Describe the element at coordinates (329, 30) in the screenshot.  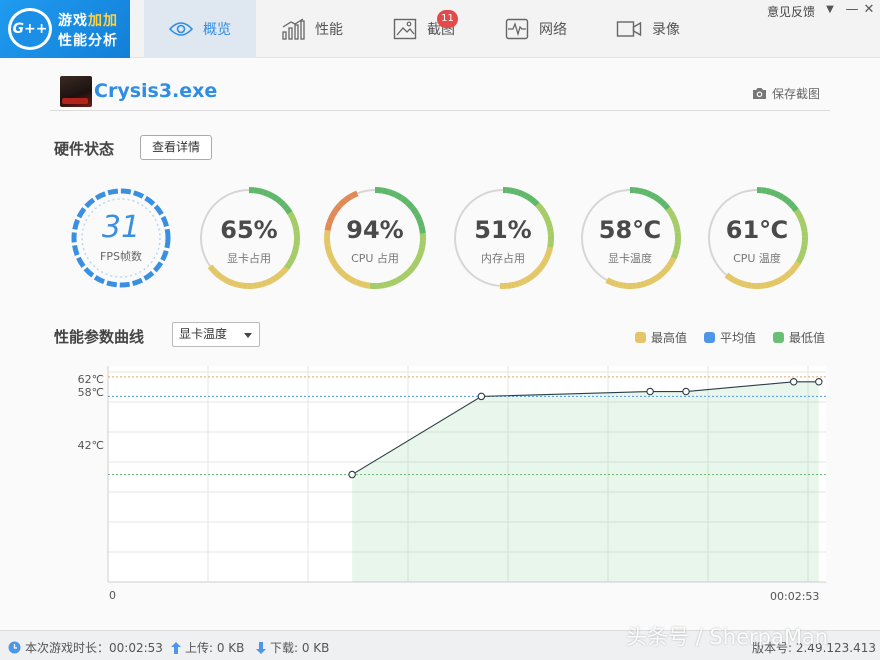
I see `tab-label: 性能` at that location.